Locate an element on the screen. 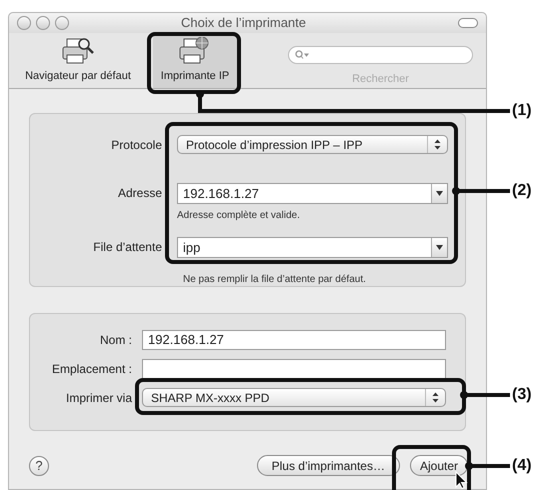 The image size is (550, 490). popup-menu: Protocole d’impression IPP – IPP is located at coordinates (312, 144).